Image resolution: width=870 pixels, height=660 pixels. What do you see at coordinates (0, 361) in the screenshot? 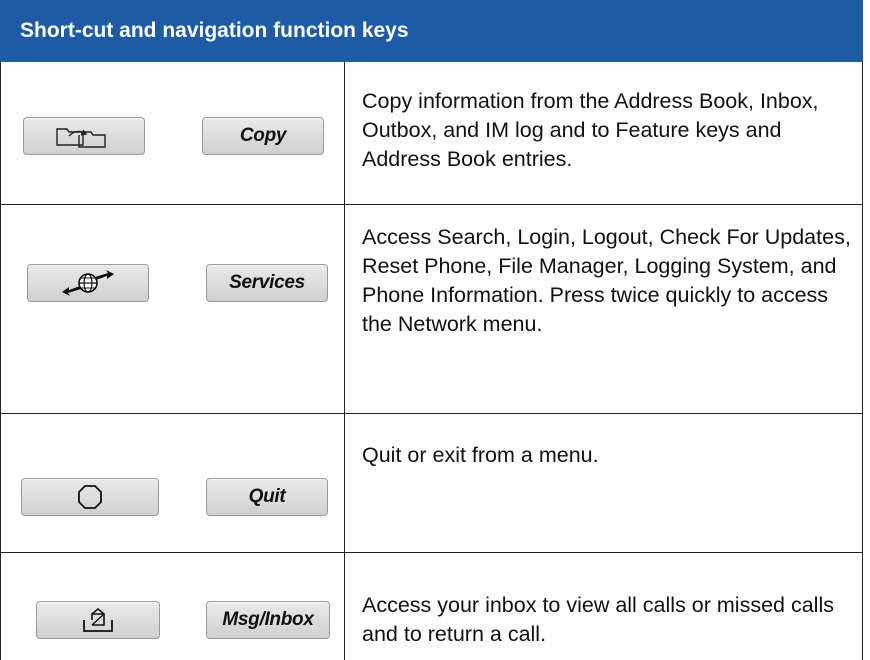
I see `table-left-border` at bounding box center [0, 361].